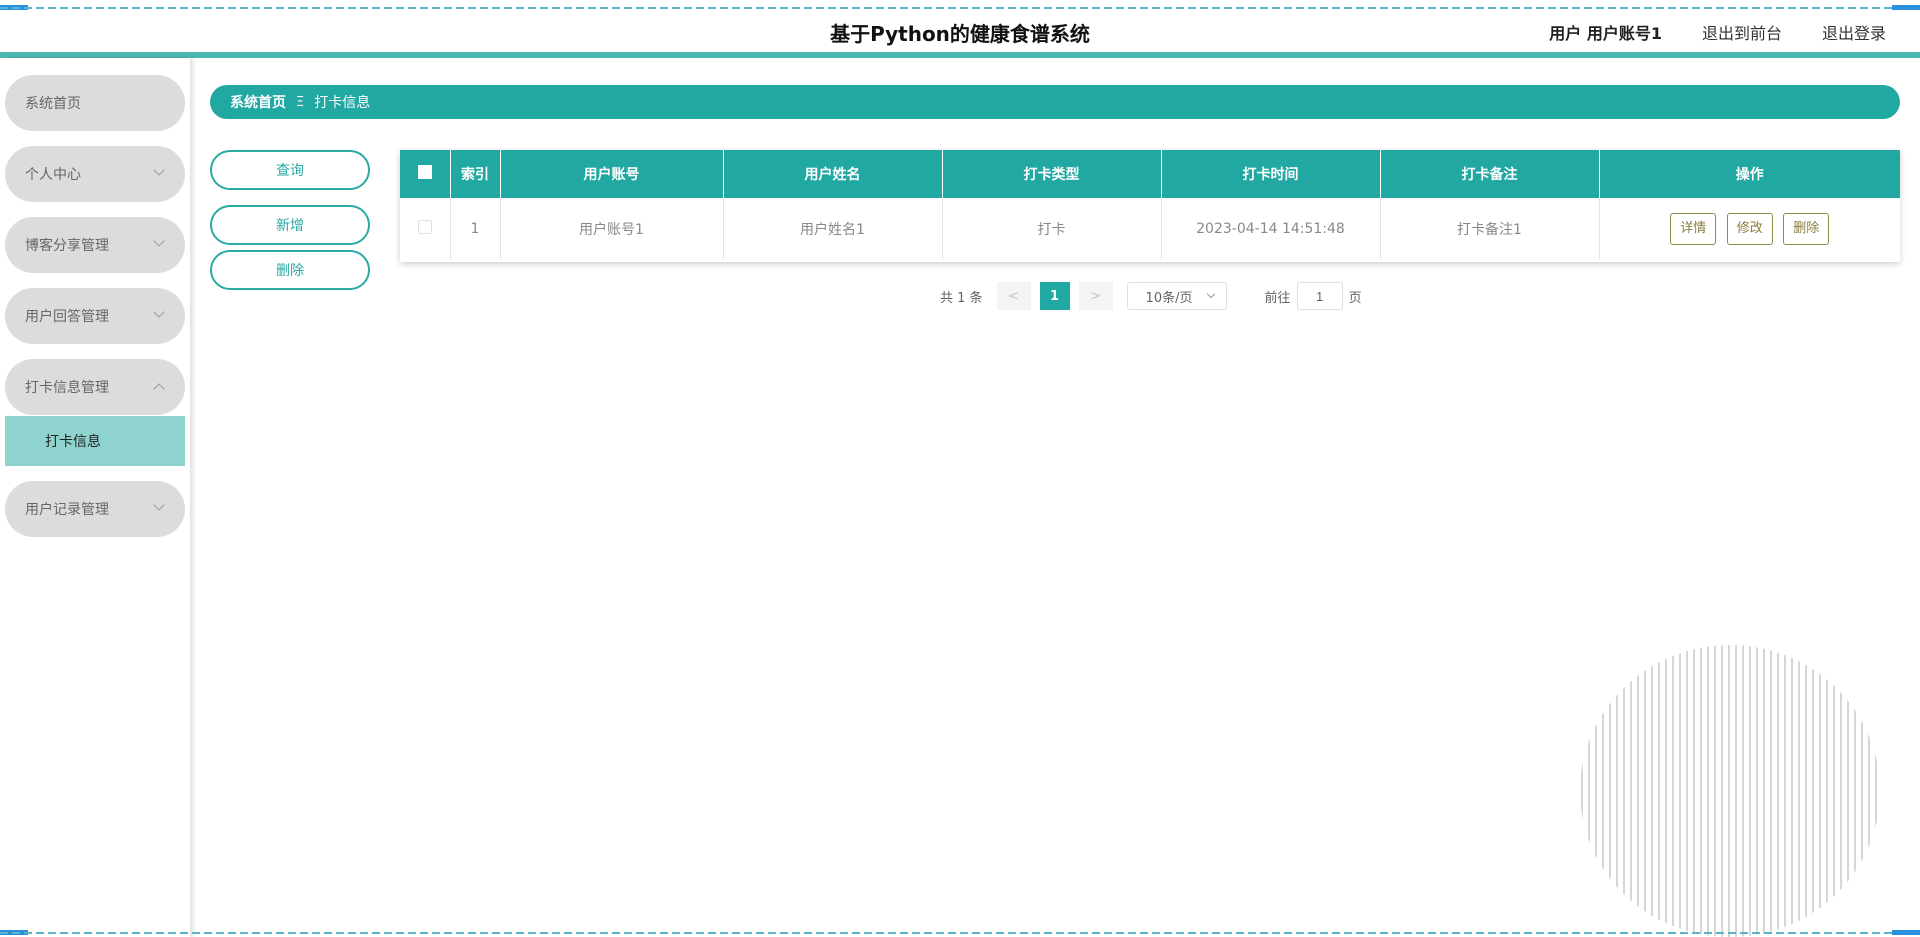 The image size is (1920, 937). I want to click on column-header-type: 打卡类型, so click(1052, 174).